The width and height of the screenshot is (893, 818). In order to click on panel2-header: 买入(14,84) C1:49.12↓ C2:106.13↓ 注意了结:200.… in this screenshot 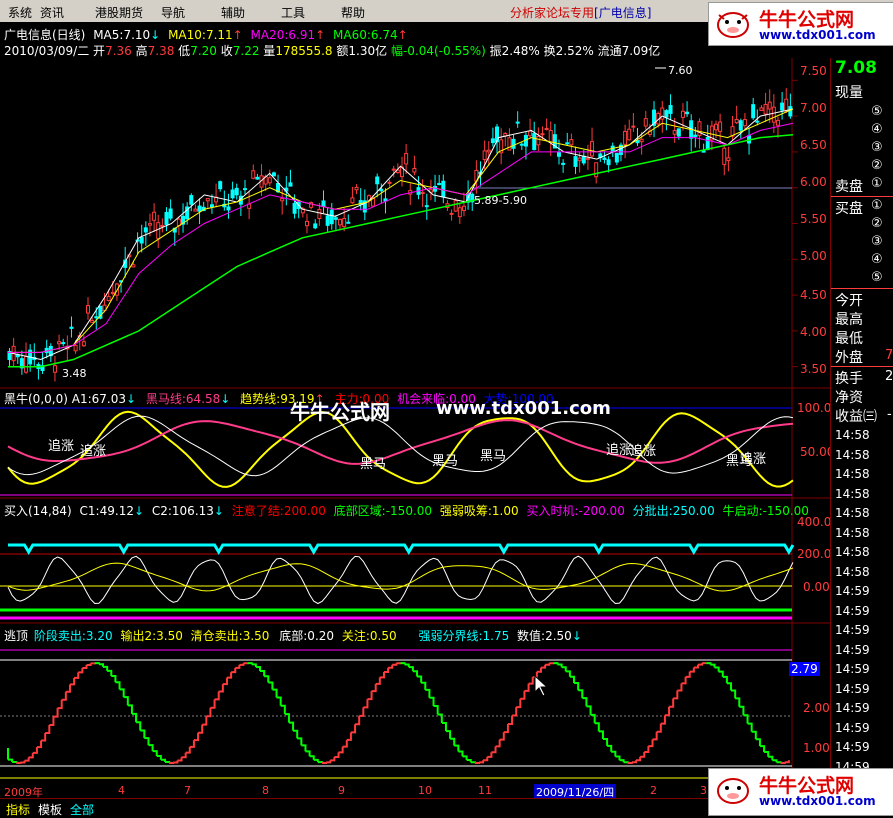, I will do `click(406, 511)`.